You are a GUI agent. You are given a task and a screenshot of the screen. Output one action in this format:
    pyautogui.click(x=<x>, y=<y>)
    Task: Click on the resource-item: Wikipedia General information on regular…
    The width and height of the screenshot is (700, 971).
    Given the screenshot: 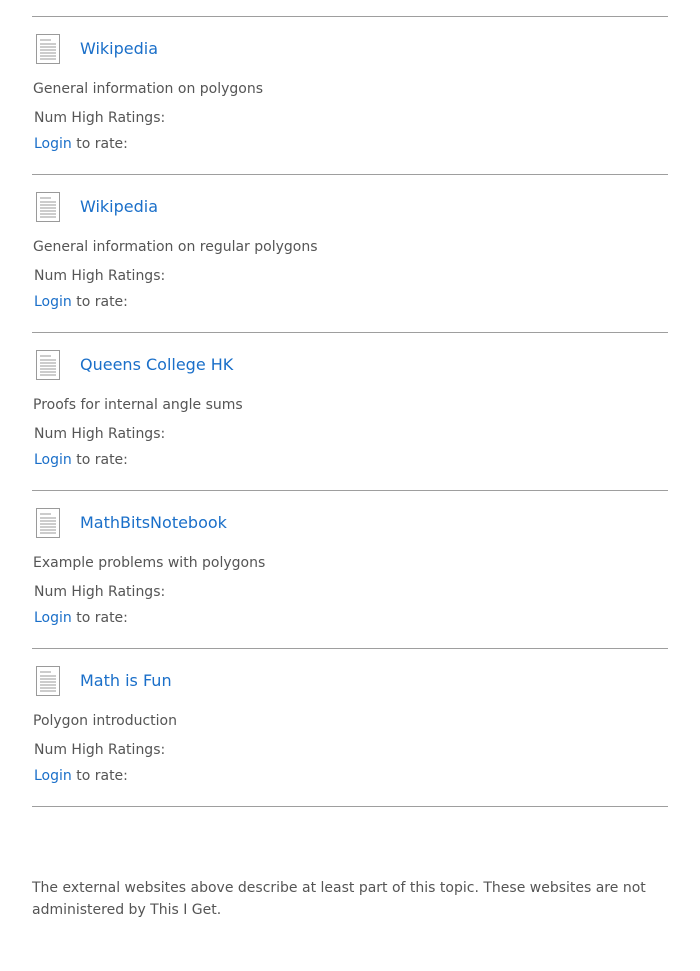 What is the action you would take?
    pyautogui.click(x=350, y=254)
    